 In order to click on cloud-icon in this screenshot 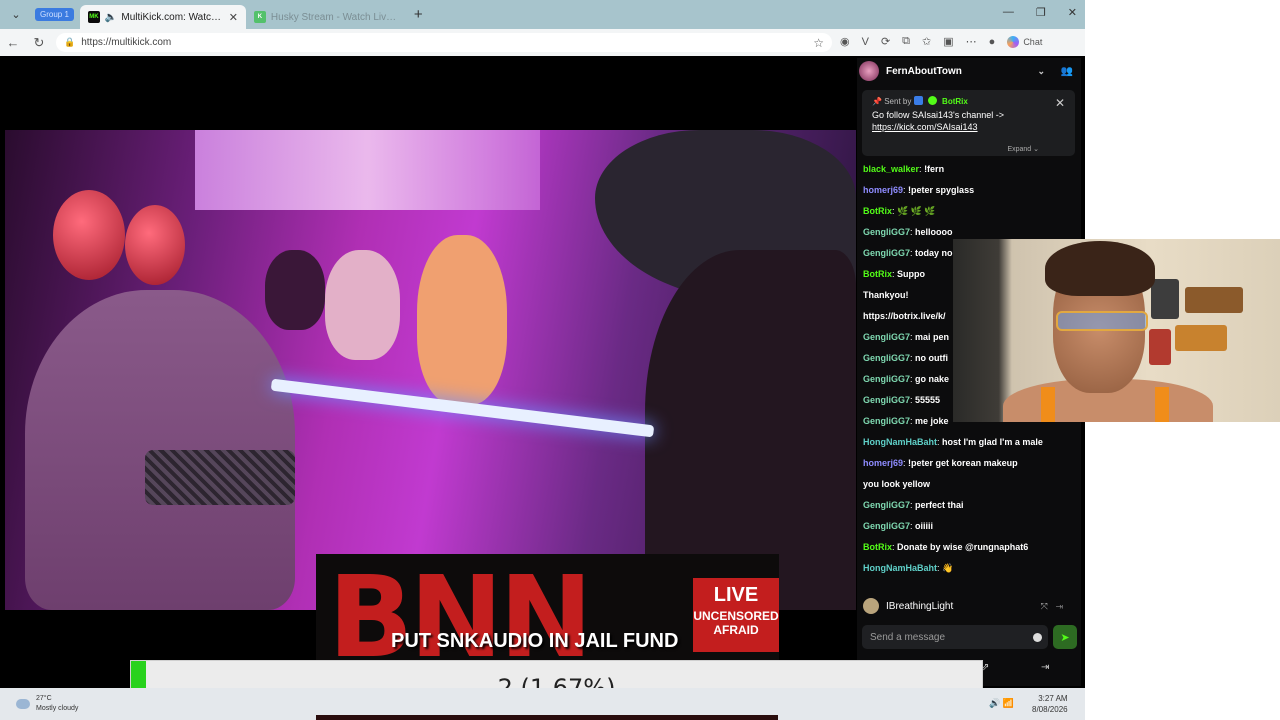, I will do `click(23, 704)`.